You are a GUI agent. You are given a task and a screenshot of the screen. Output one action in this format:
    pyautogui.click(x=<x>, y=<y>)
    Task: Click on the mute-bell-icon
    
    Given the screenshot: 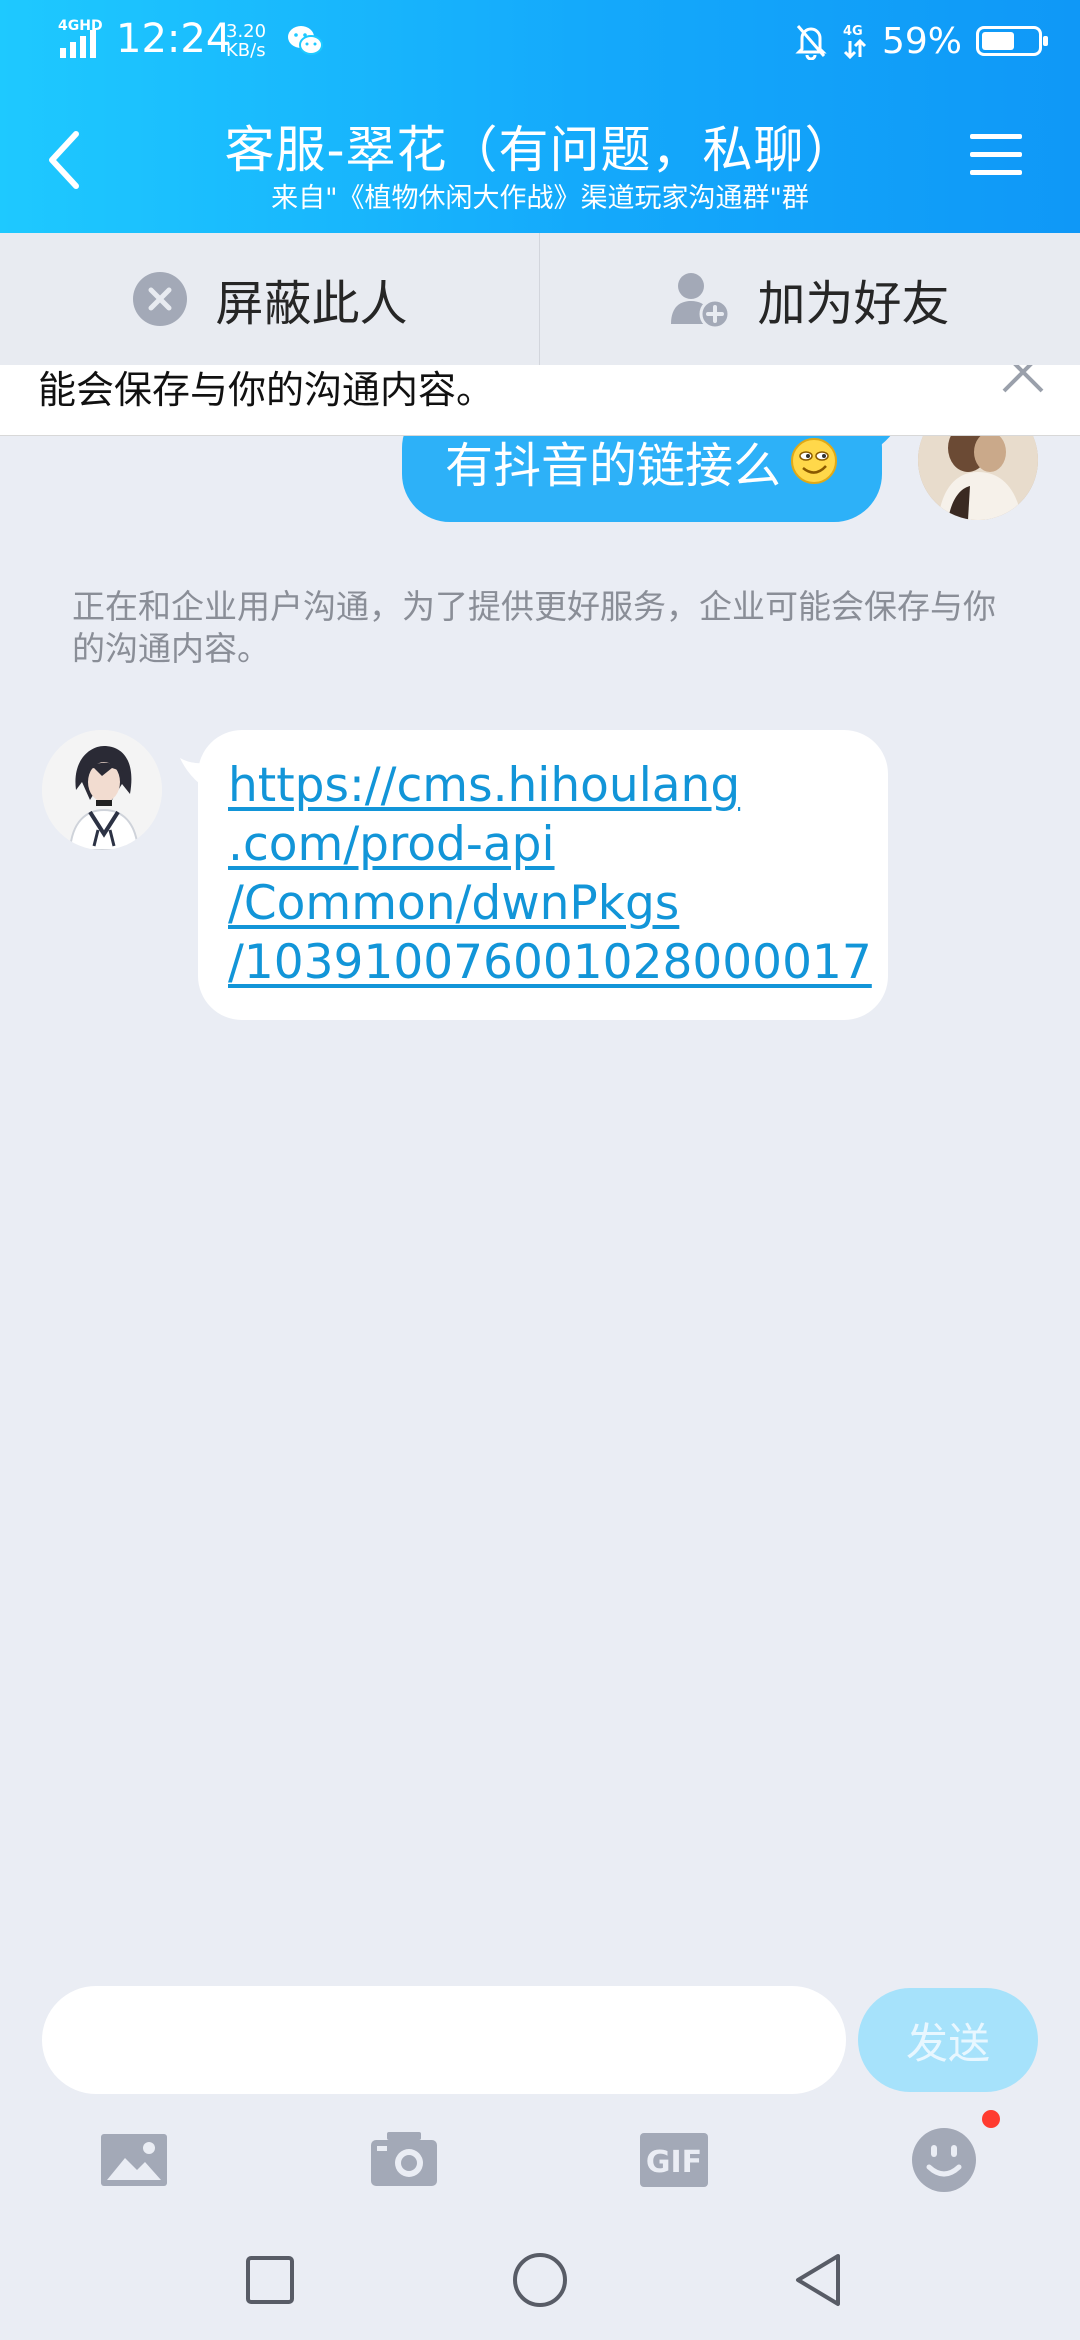 What is the action you would take?
    pyautogui.click(x=811, y=42)
    